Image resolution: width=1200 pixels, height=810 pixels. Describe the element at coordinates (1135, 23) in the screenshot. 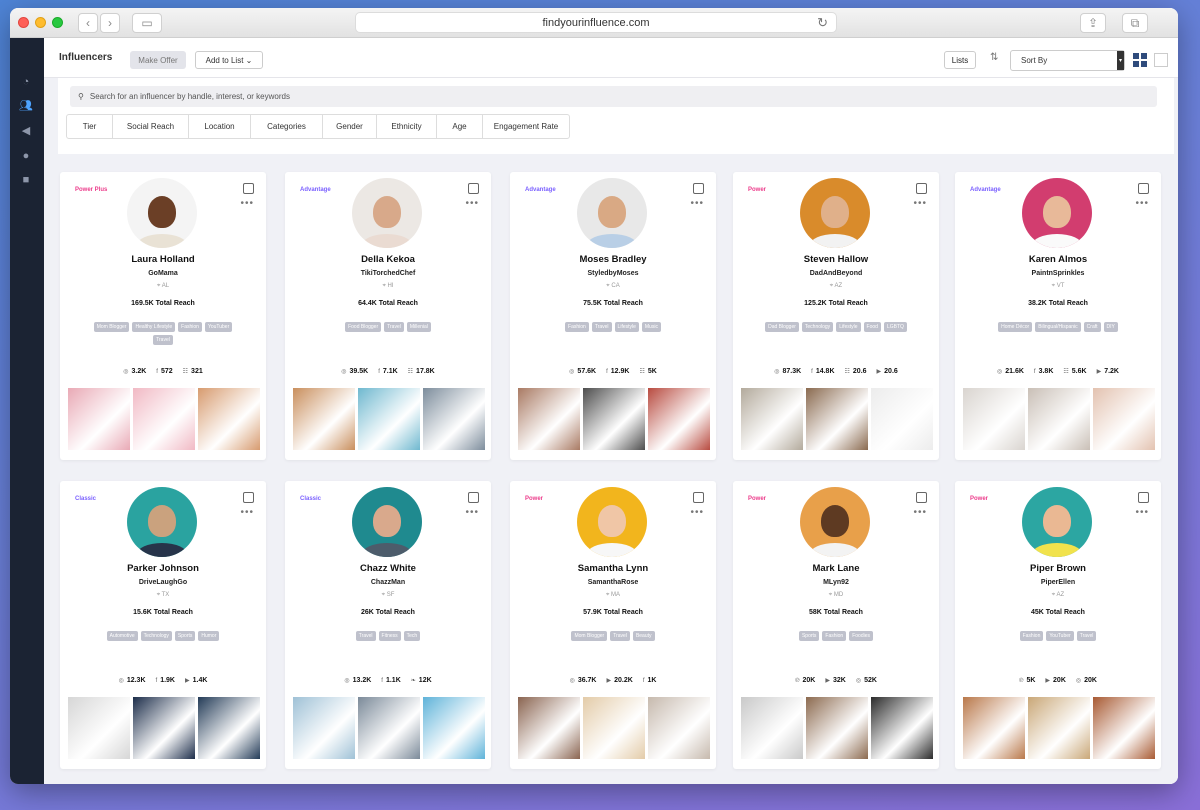

I see `tabs-icon: ⧉` at that location.